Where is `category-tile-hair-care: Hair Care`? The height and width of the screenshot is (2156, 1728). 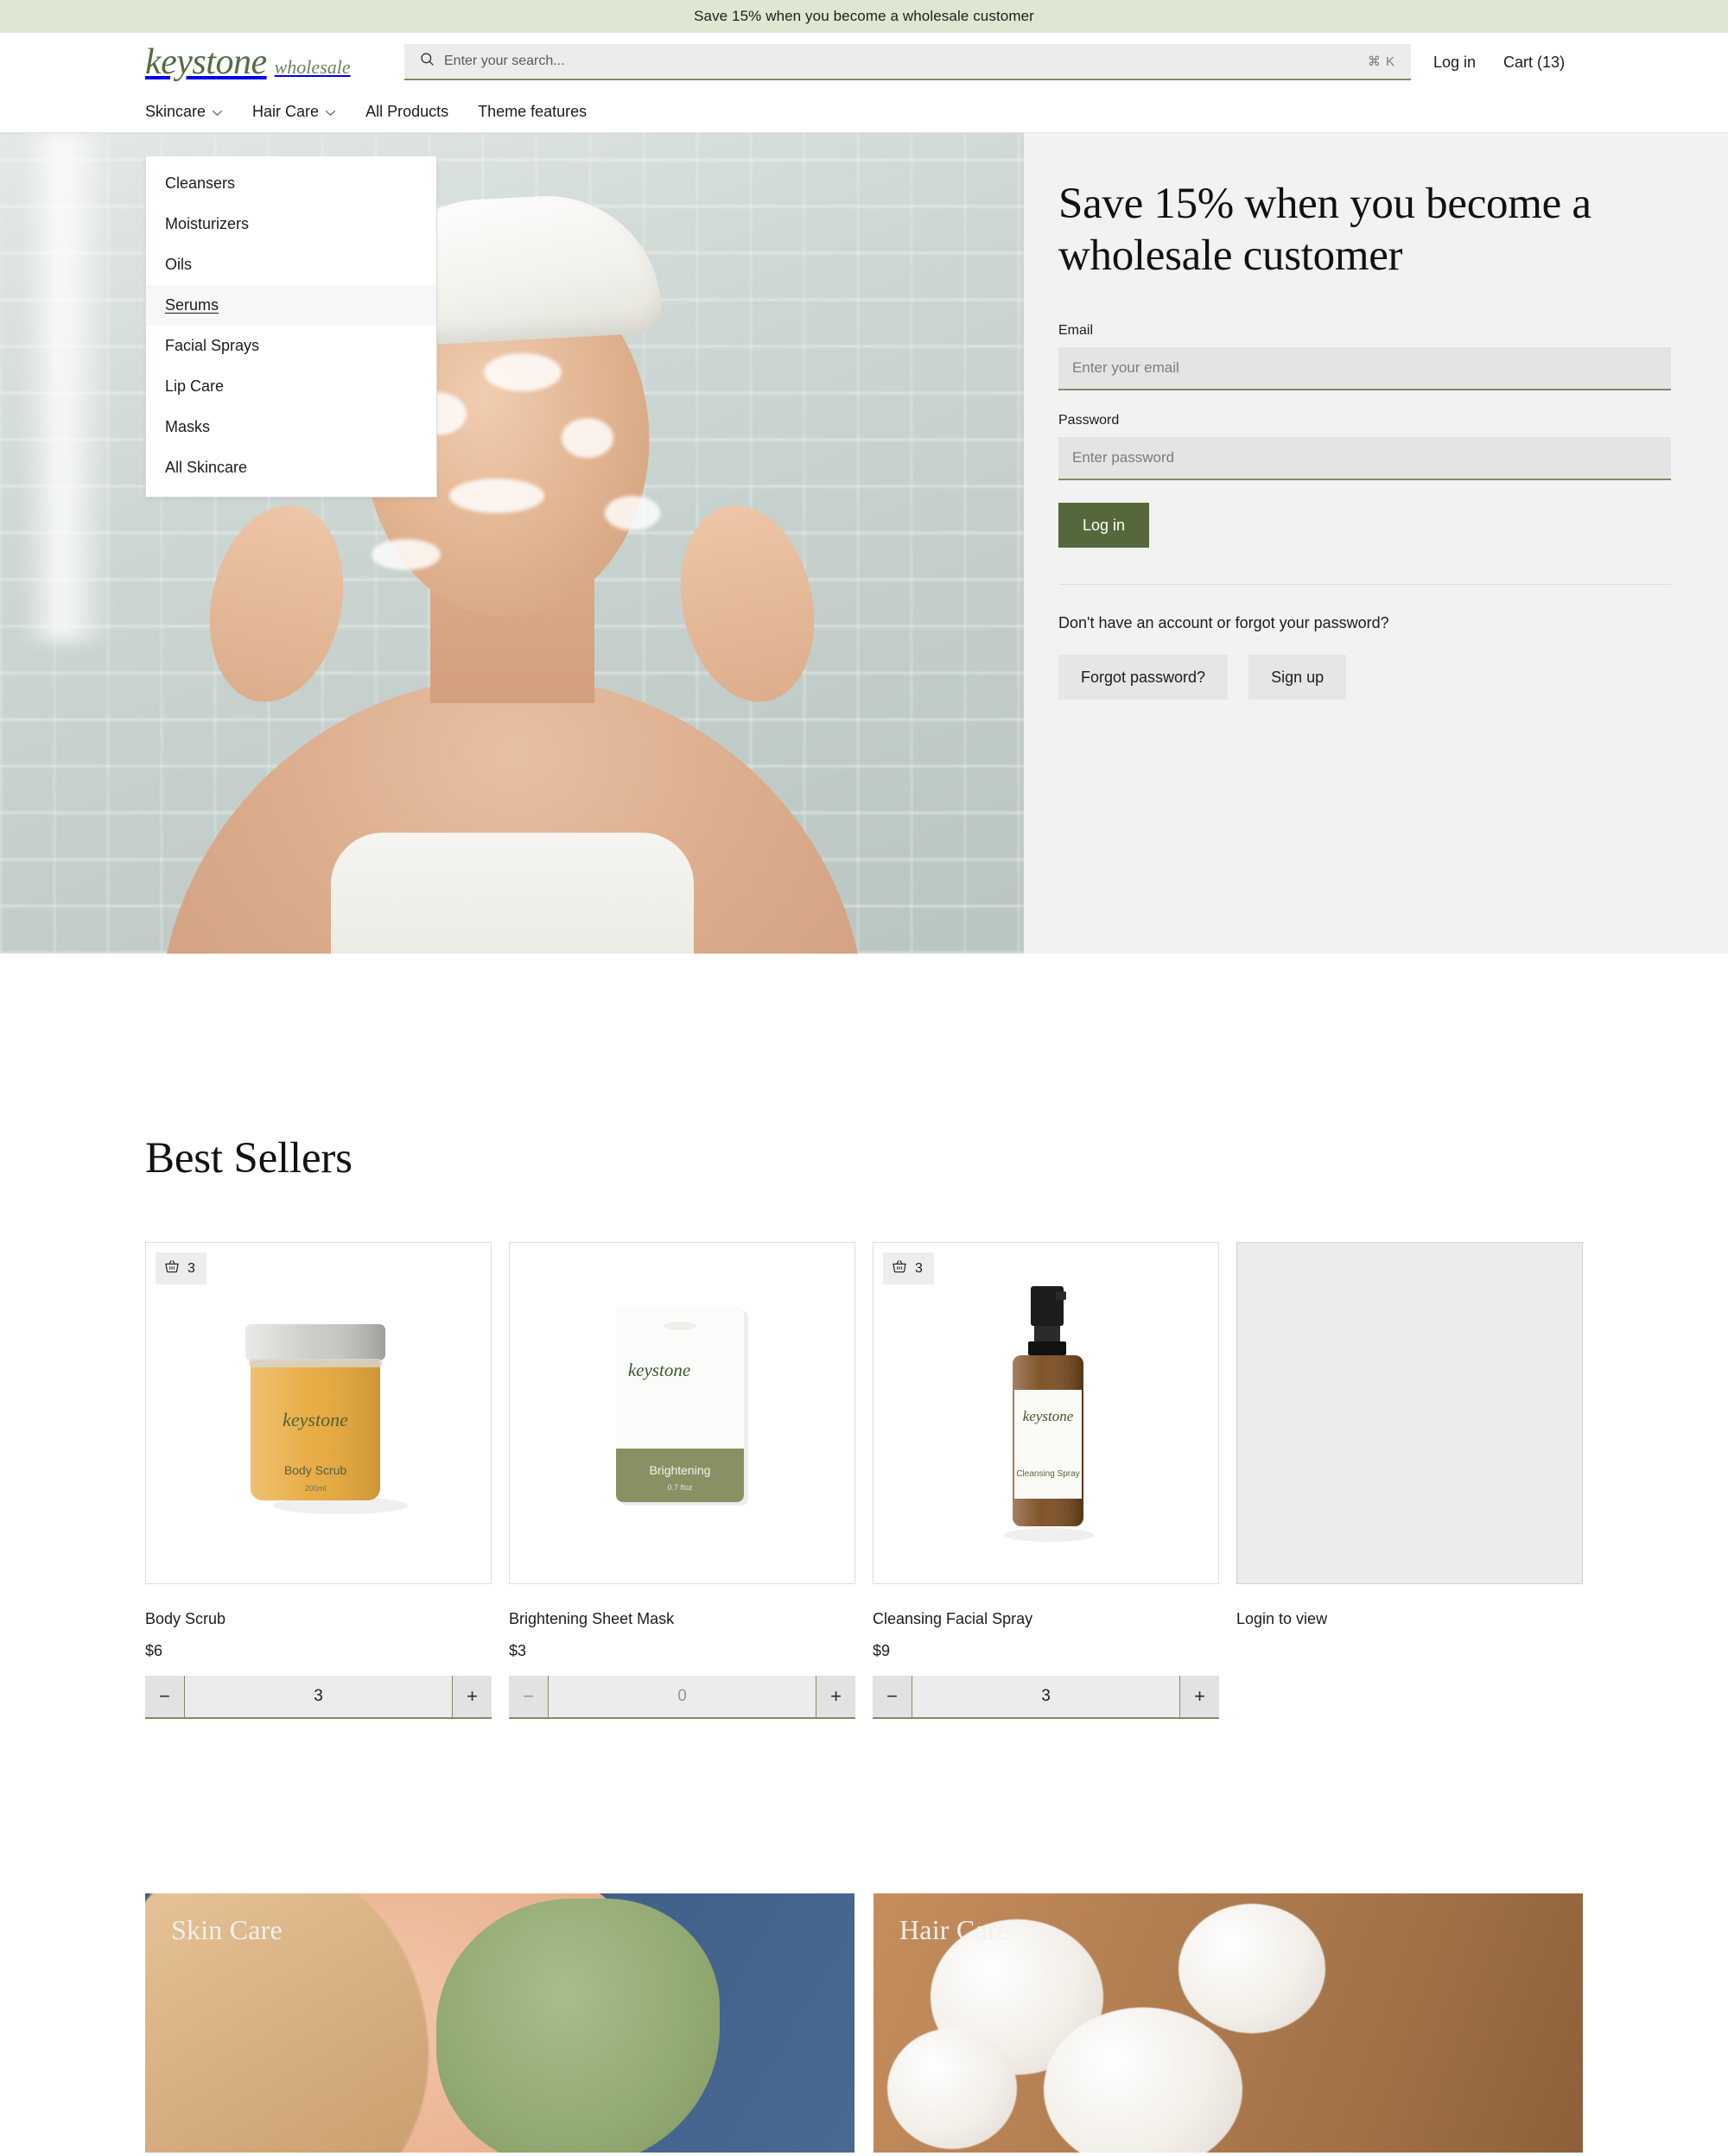
category-tile-hair-care: Hair Care is located at coordinates (1228, 2023).